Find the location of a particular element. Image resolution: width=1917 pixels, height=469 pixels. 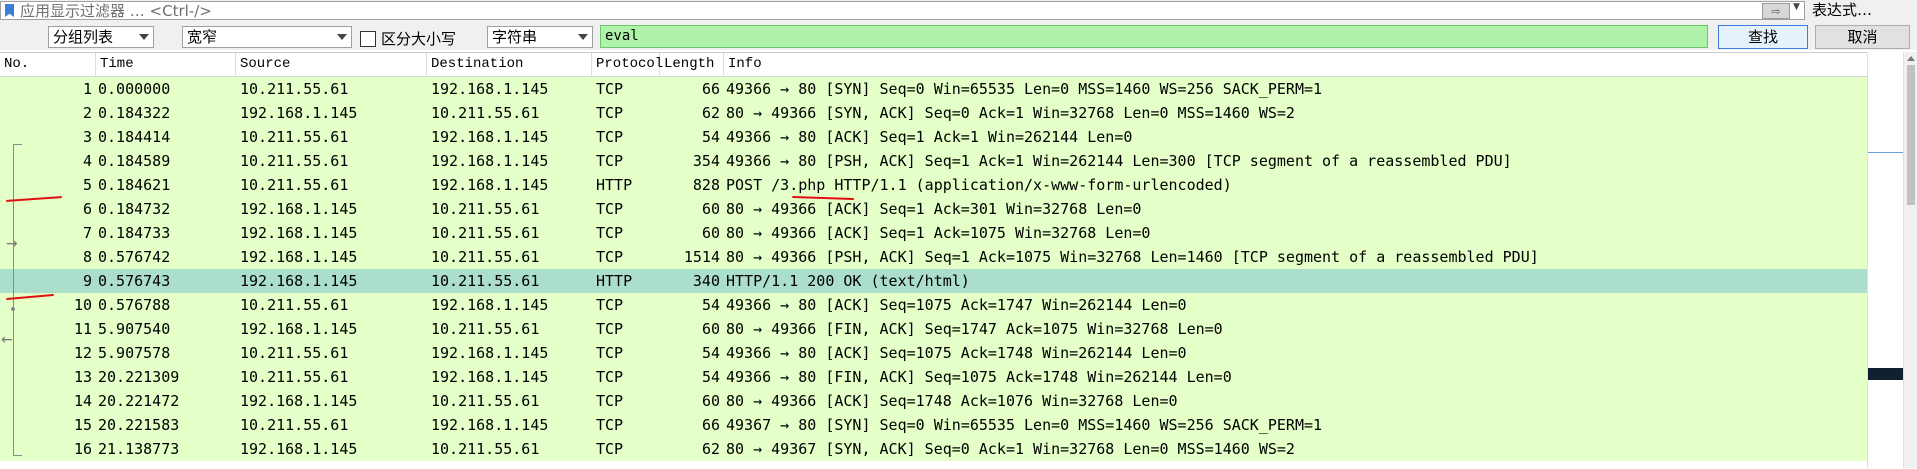

packet-length: 340 is located at coordinates (706, 281).